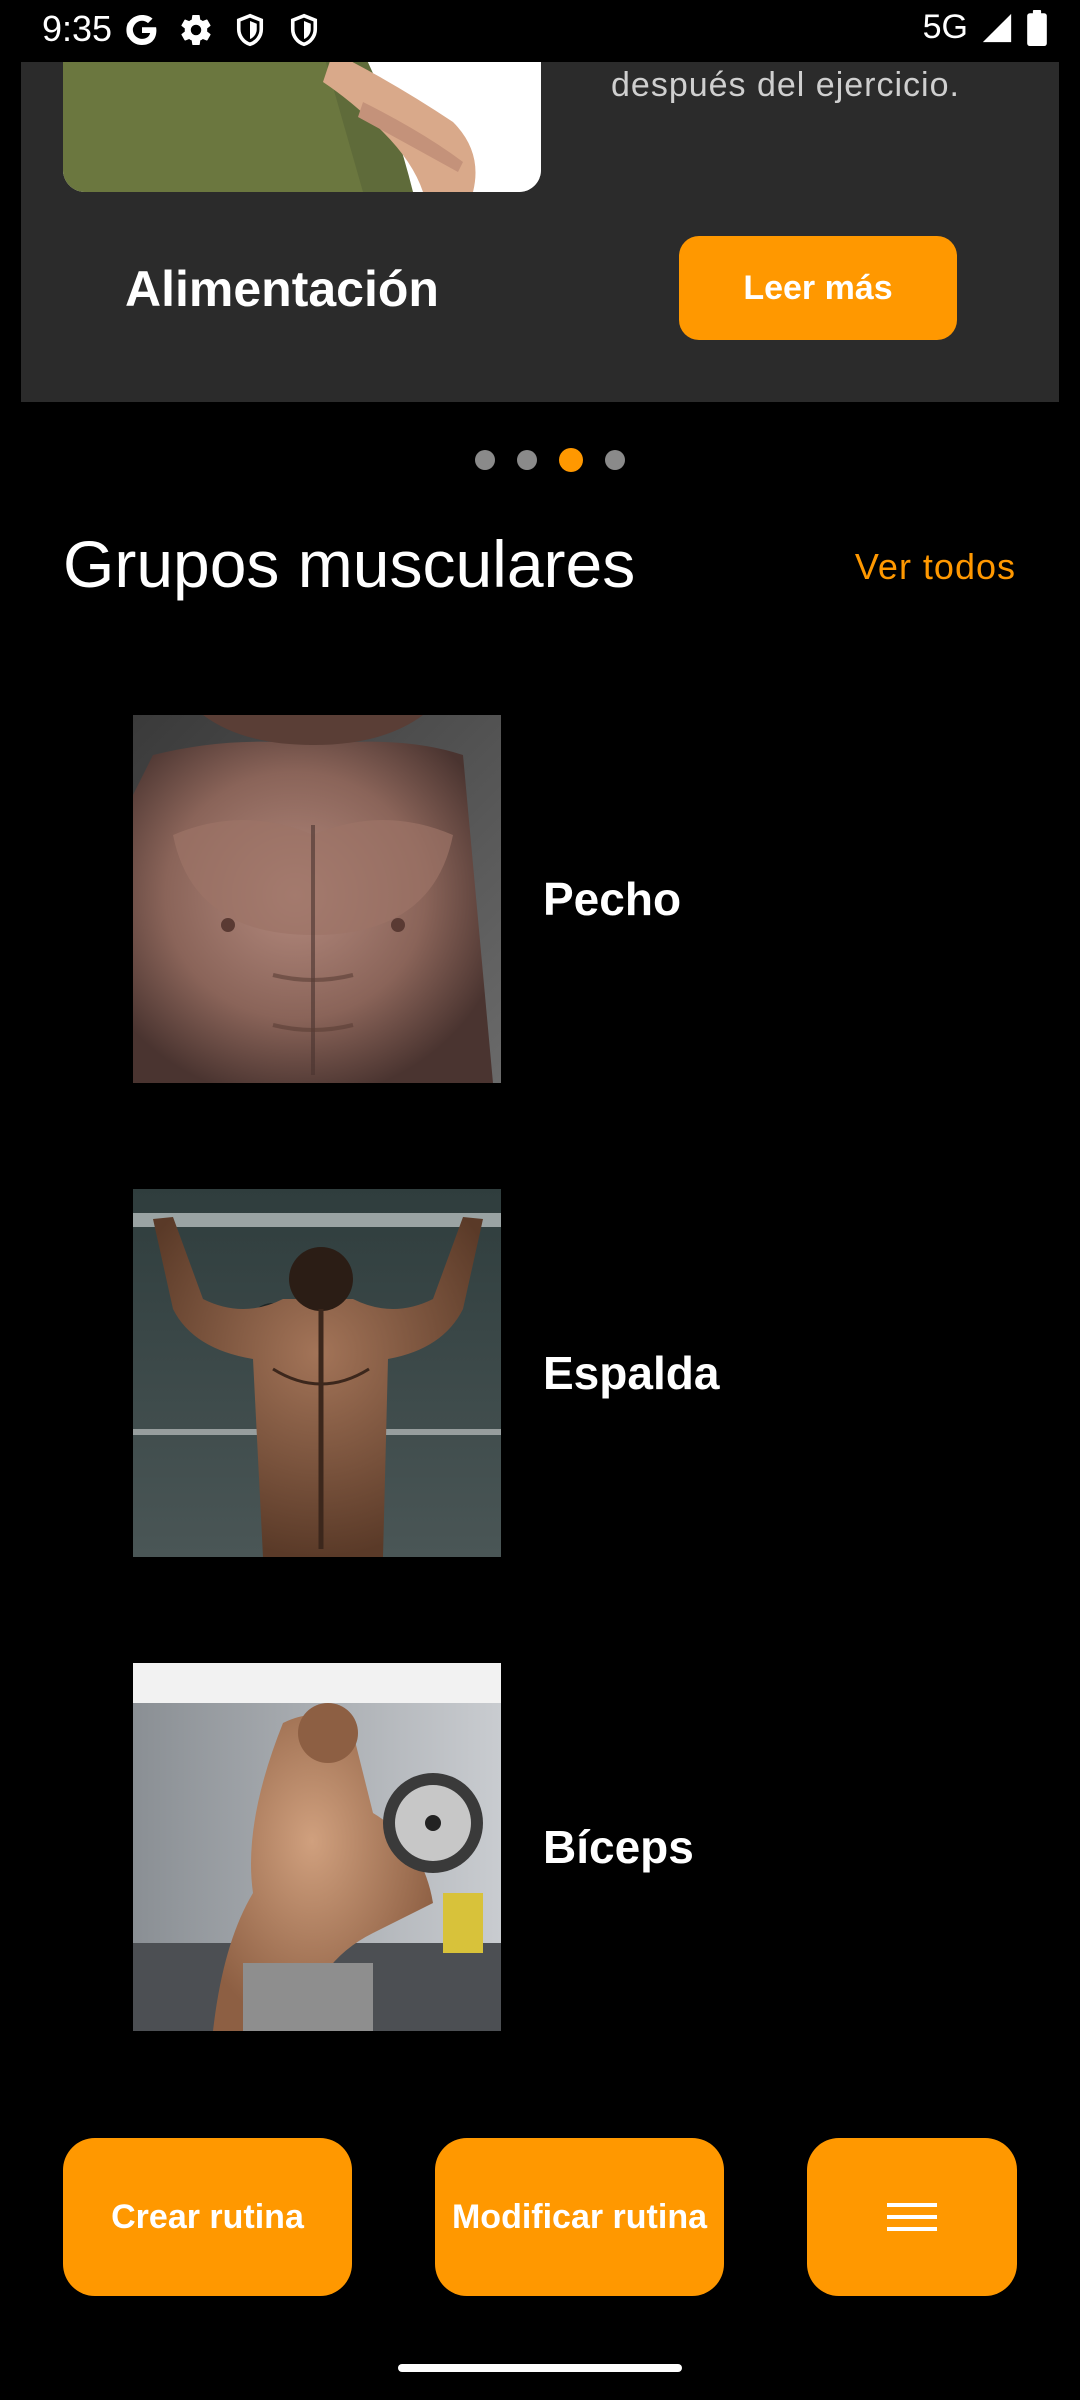  I want to click on muscle-group-name: Bíceps, so click(618, 1847).